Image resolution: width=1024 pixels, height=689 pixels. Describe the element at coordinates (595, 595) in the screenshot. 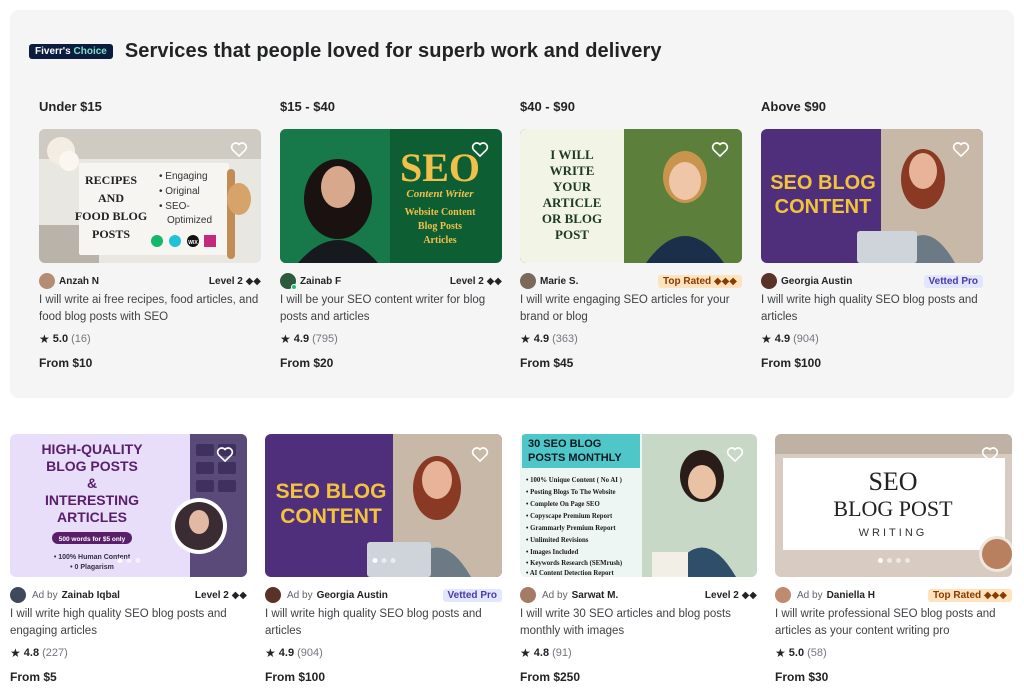

I see `seller-name: Sarwat M.` at that location.